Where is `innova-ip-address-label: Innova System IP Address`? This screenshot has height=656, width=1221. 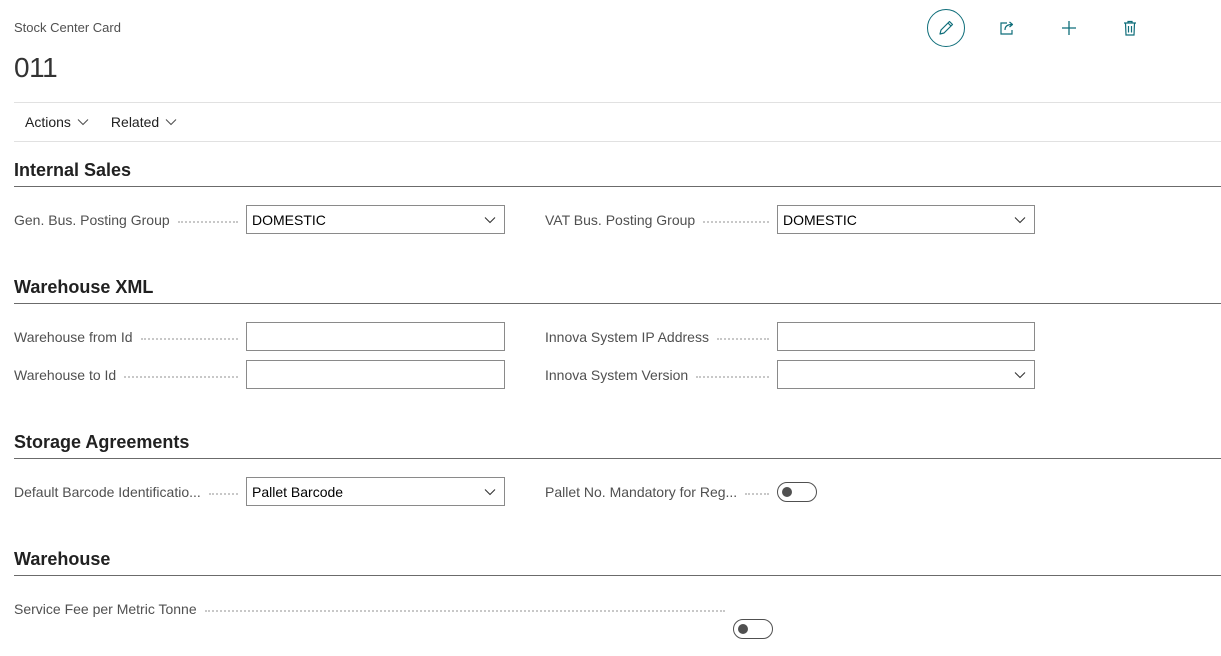 innova-ip-address-label: Innova System IP Address is located at coordinates (661, 337).